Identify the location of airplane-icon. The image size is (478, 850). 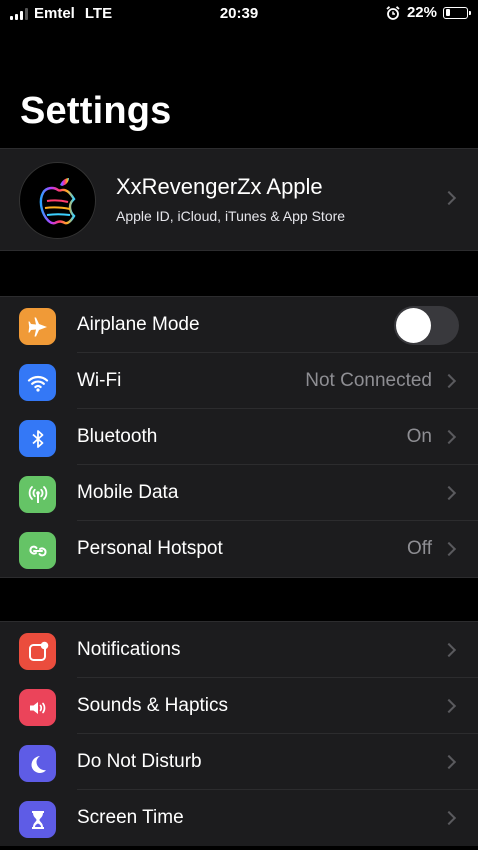
(37, 326).